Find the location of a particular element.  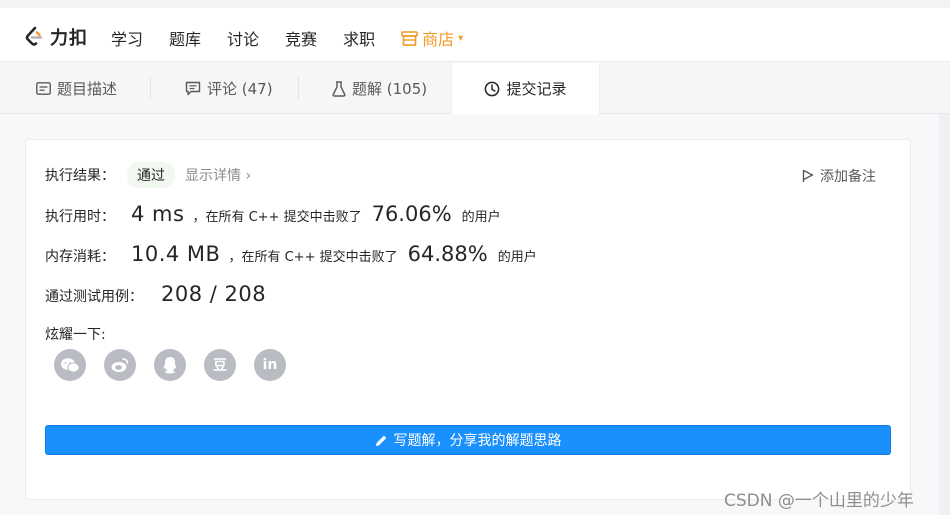

qq-icon is located at coordinates (170, 365).